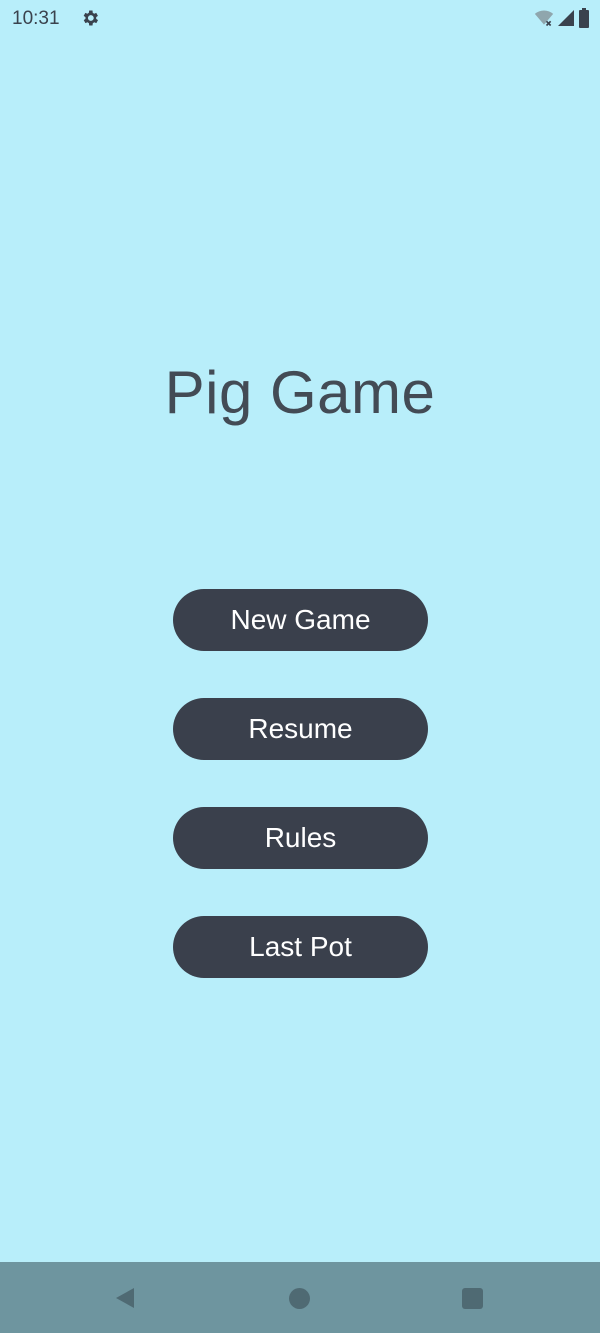  What do you see at coordinates (300, 620) in the screenshot?
I see `new-game-button: New Game` at bounding box center [300, 620].